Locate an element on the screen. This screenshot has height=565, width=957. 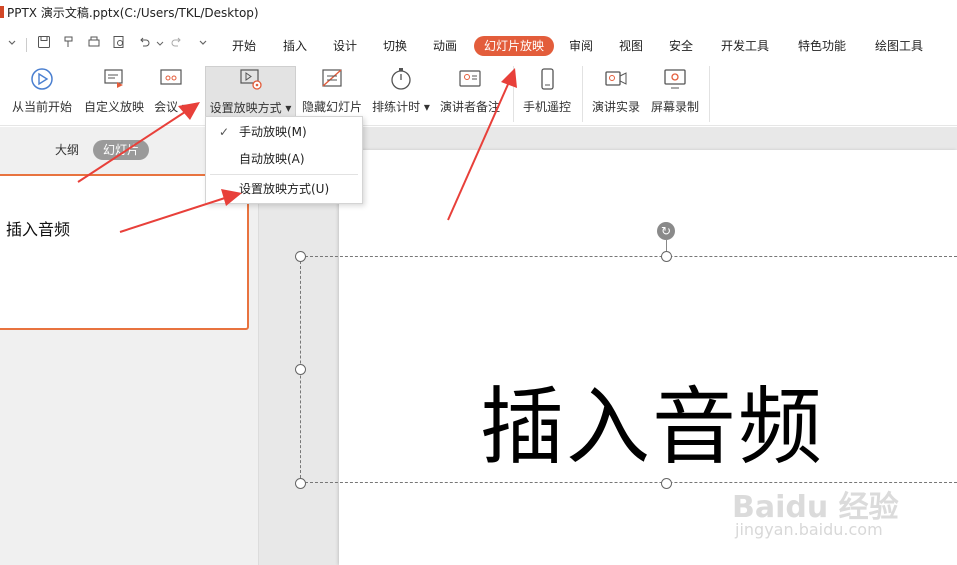
menu-item-label: 设置放映方式(U) is located at coordinates (284, 189).